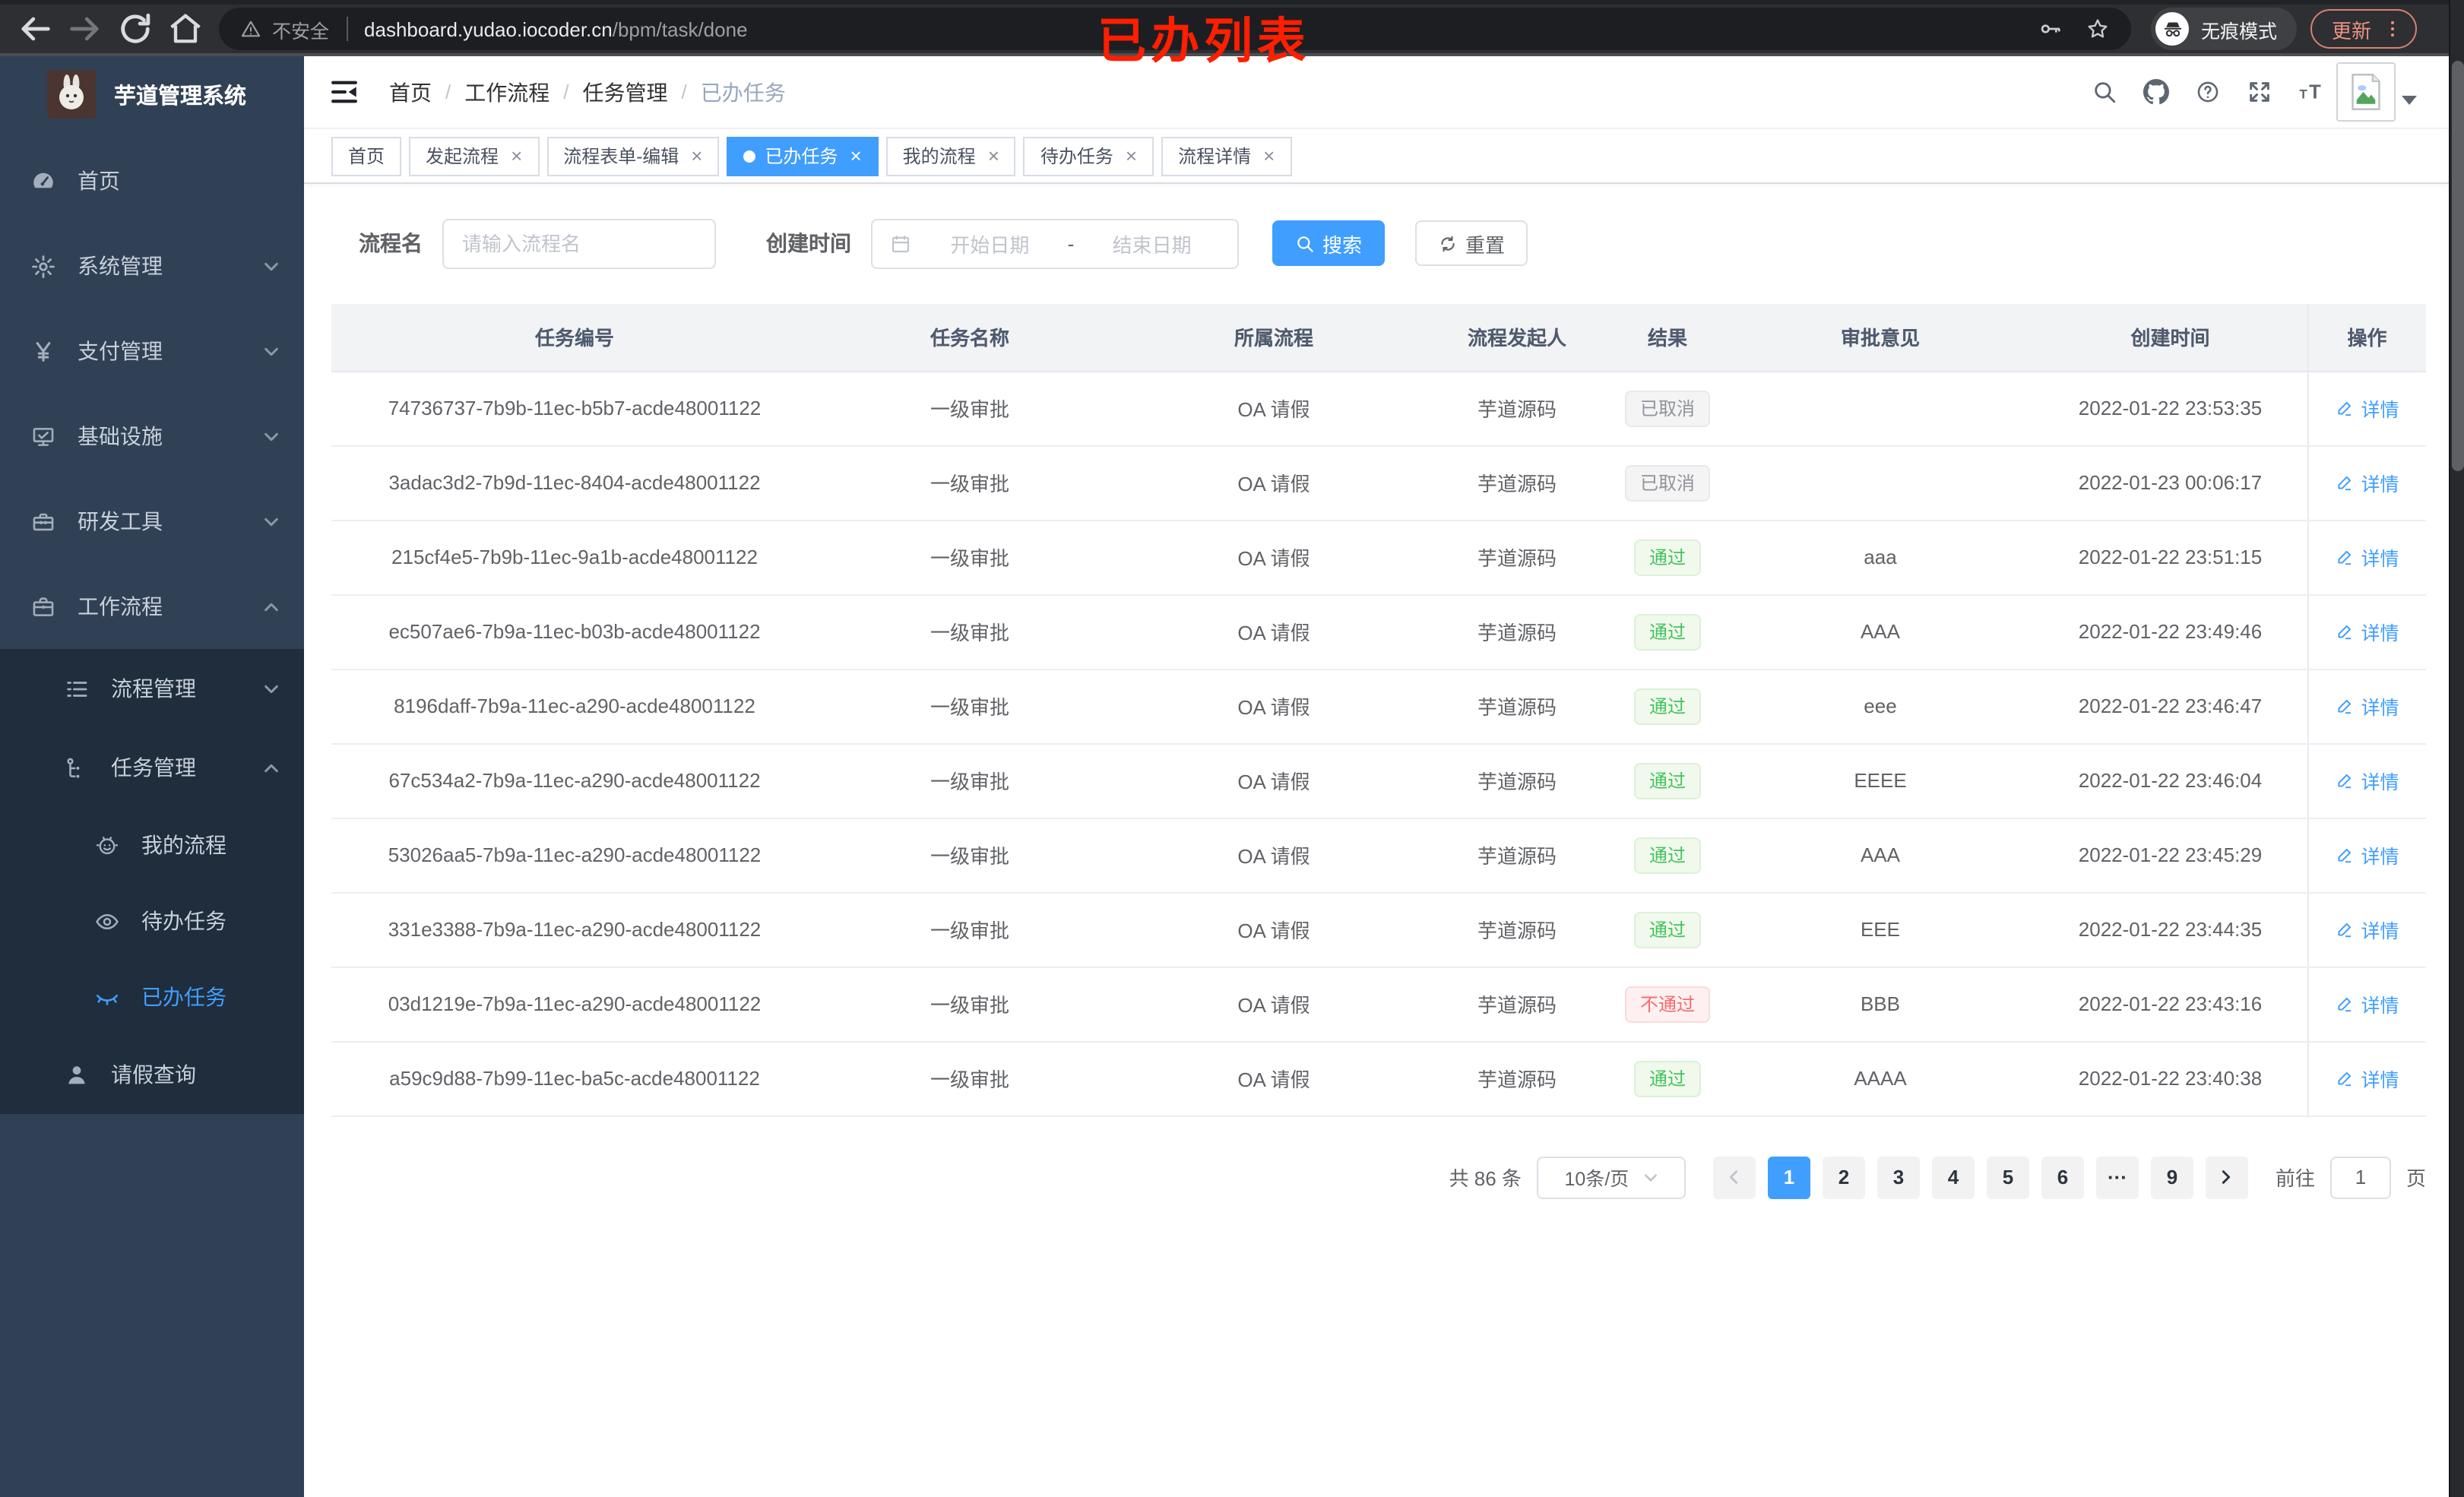  I want to click on sidebar-item-gear: 系统管理, so click(152, 266).